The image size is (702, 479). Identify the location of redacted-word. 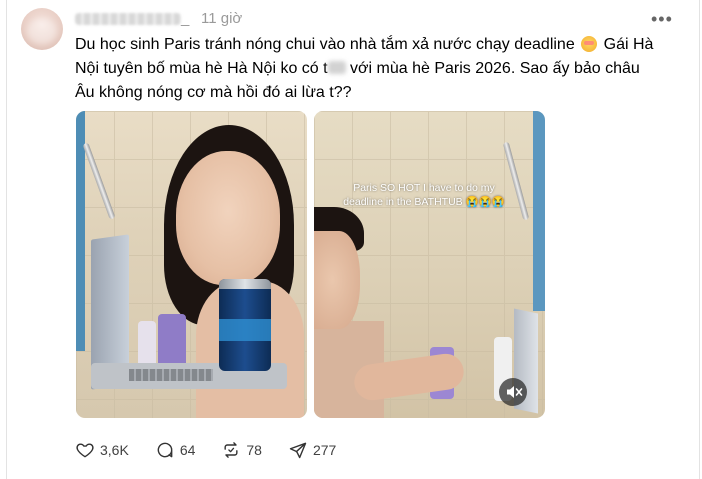
(336, 67).